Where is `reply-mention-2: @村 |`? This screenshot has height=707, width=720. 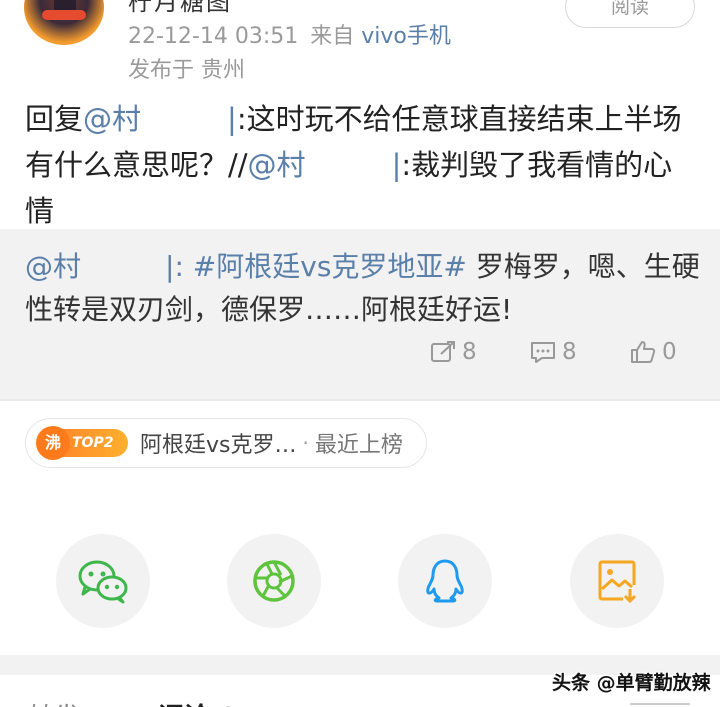 reply-mention-2: @村 | is located at coordinates (325, 165).